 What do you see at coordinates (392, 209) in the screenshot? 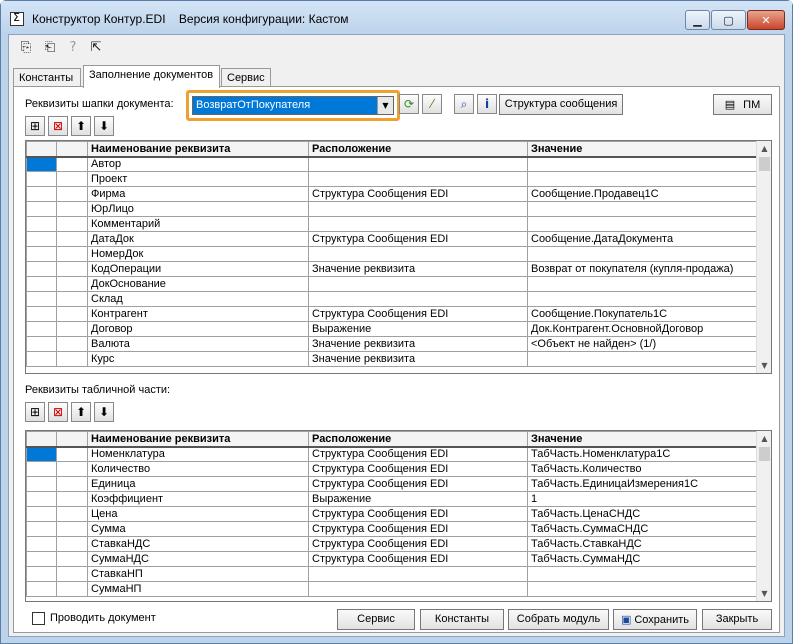
I see `table-row: ЮрЛицо` at bounding box center [392, 209].